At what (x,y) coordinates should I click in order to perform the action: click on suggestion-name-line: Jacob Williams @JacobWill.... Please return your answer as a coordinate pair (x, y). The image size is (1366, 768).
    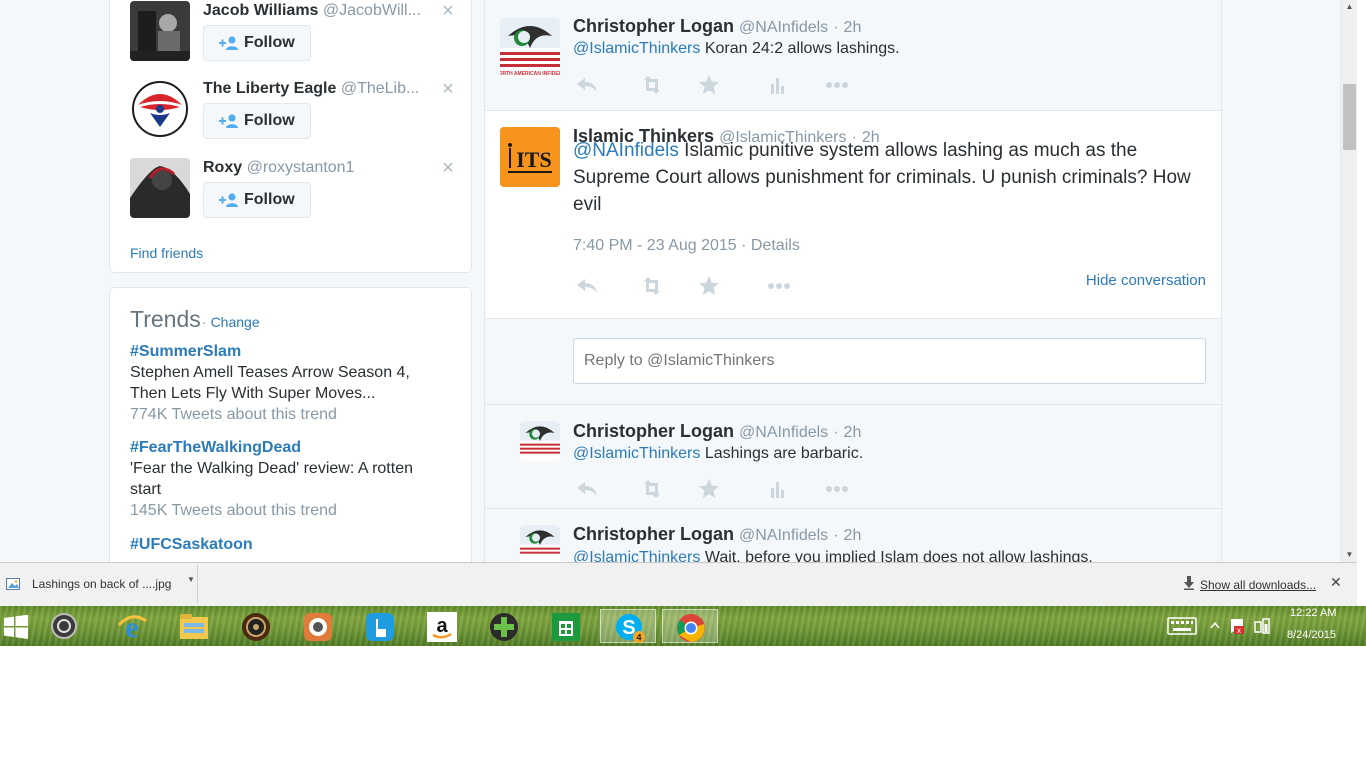
    Looking at the image, I should click on (315, 11).